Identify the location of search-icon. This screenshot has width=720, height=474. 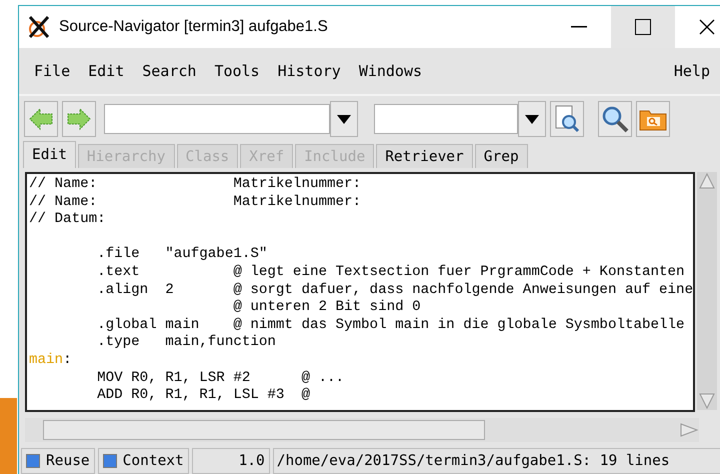
(615, 119).